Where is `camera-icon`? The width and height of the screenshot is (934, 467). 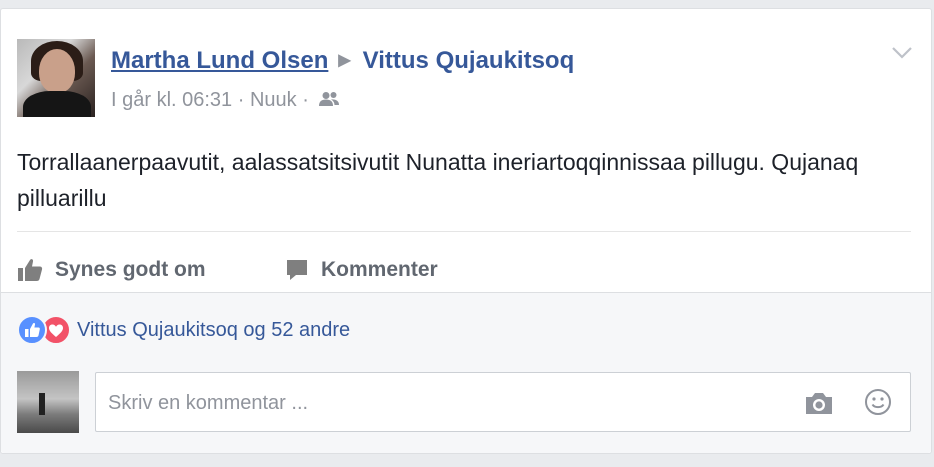
camera-icon is located at coordinates (819, 403).